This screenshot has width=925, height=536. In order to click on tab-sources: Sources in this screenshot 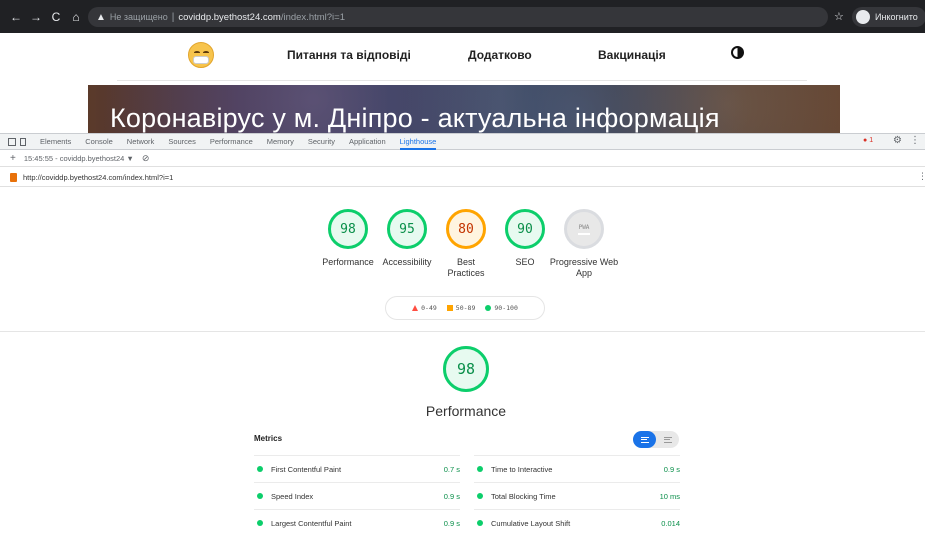, I will do `click(182, 141)`.